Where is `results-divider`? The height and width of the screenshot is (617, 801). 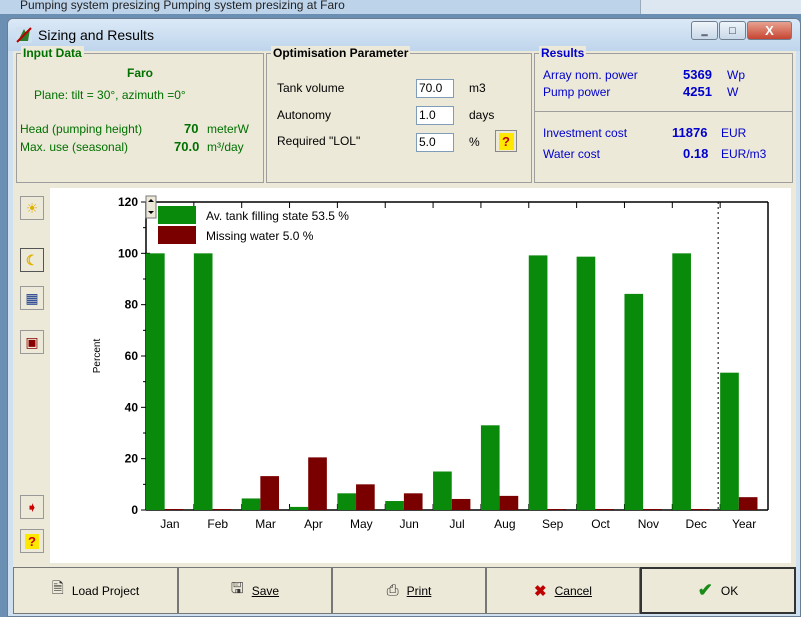 results-divider is located at coordinates (663, 111).